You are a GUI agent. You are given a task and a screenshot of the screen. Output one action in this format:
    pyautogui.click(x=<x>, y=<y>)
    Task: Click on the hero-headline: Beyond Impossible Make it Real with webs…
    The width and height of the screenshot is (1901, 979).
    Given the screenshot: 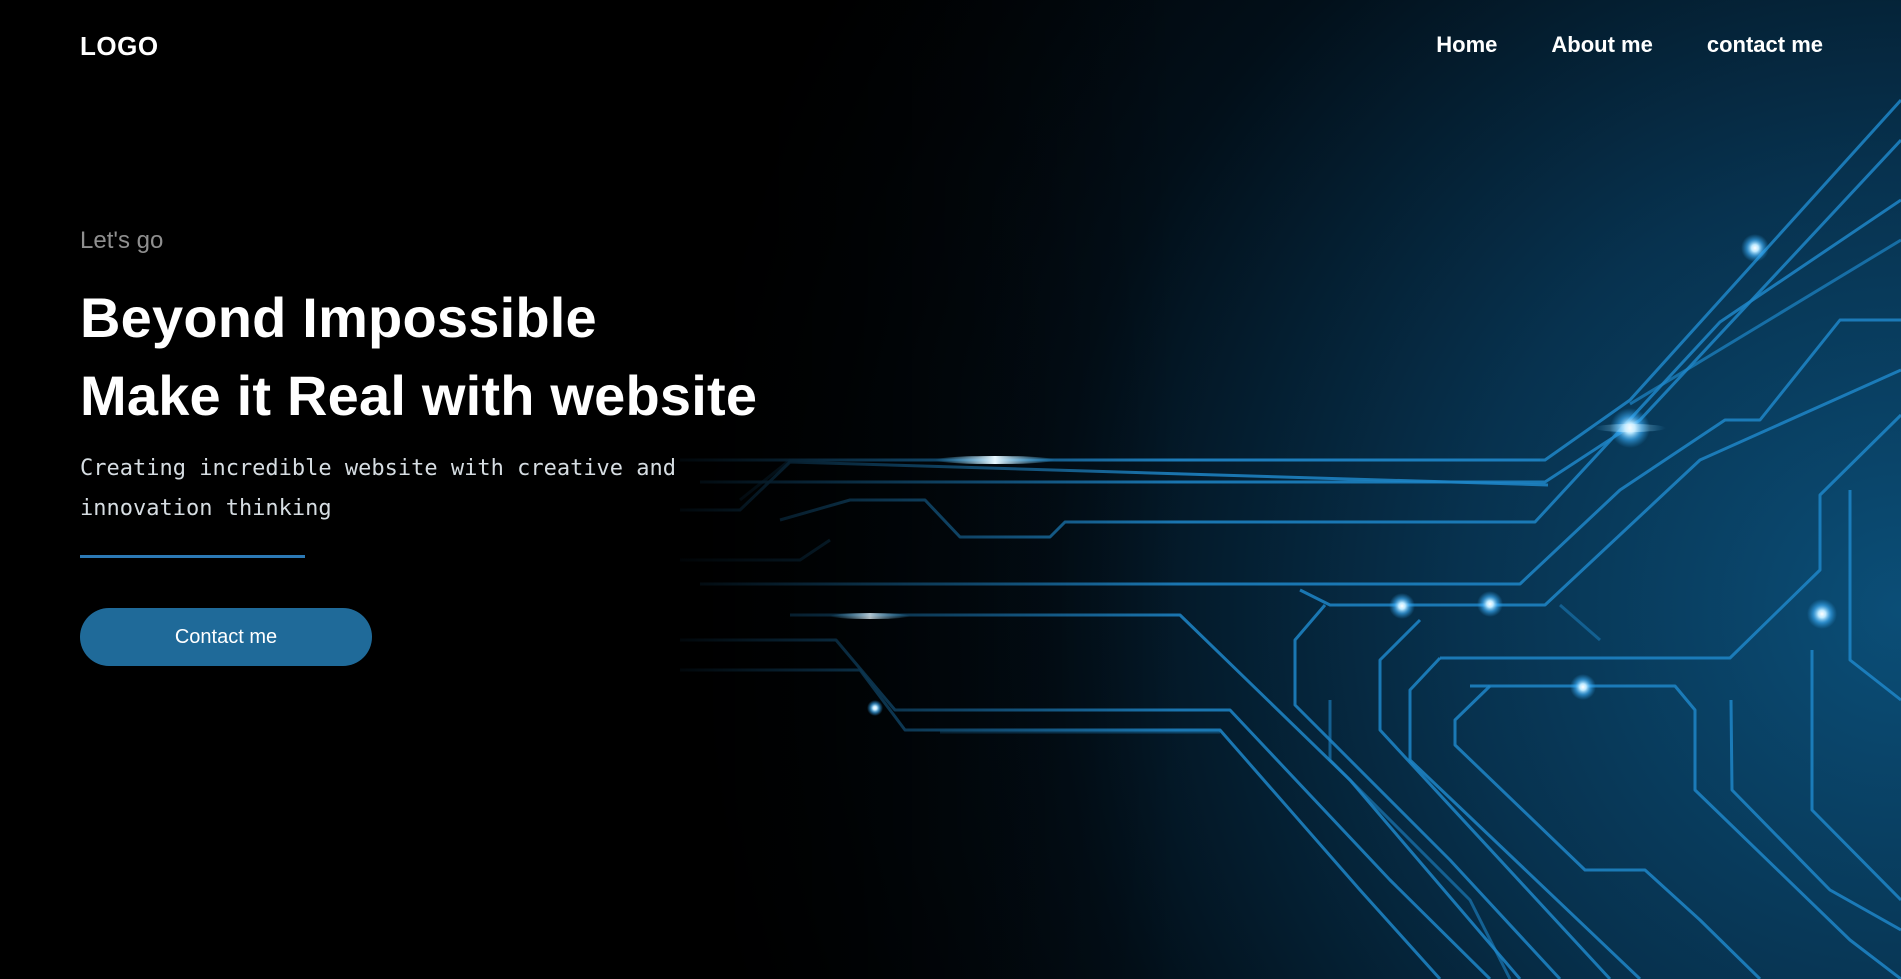 What is the action you would take?
    pyautogui.click(x=460, y=357)
    